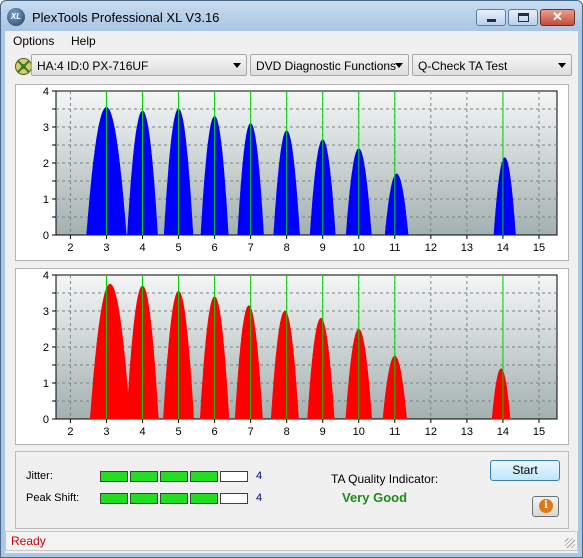 The image size is (583, 558). I want to click on ta-quality-value: Very Good, so click(375, 497).